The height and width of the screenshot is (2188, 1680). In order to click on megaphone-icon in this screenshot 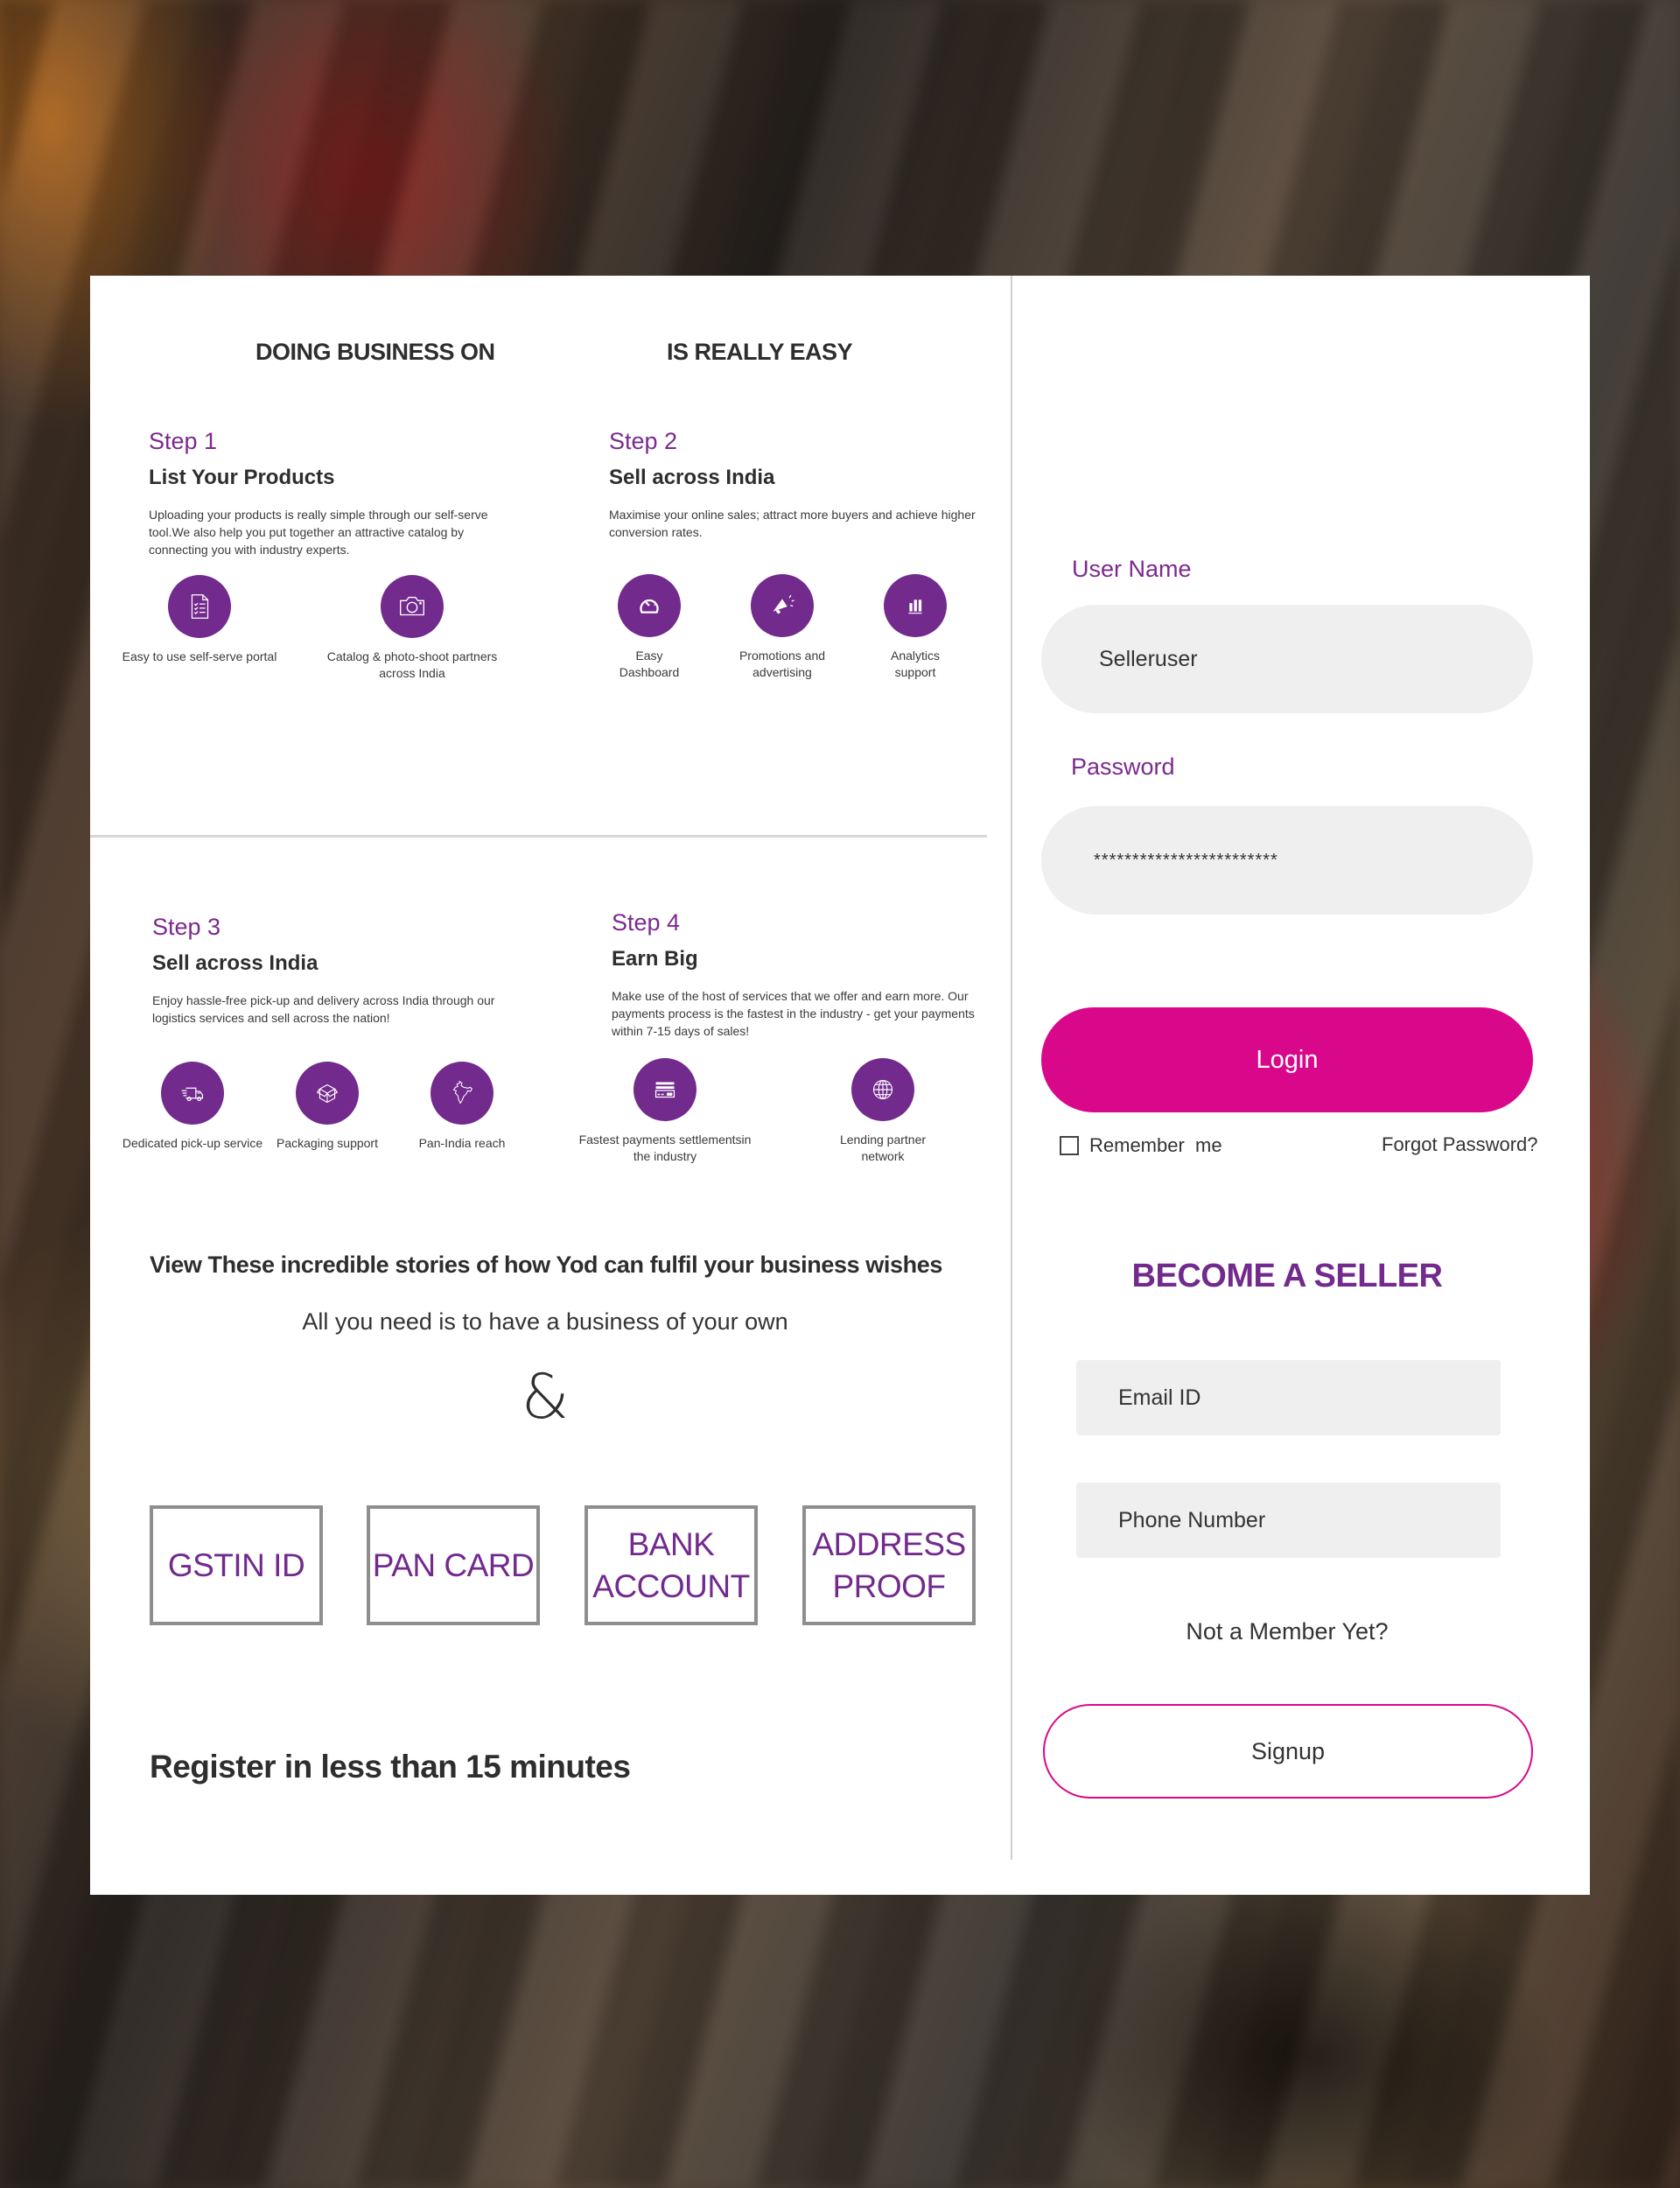, I will do `click(782, 605)`.